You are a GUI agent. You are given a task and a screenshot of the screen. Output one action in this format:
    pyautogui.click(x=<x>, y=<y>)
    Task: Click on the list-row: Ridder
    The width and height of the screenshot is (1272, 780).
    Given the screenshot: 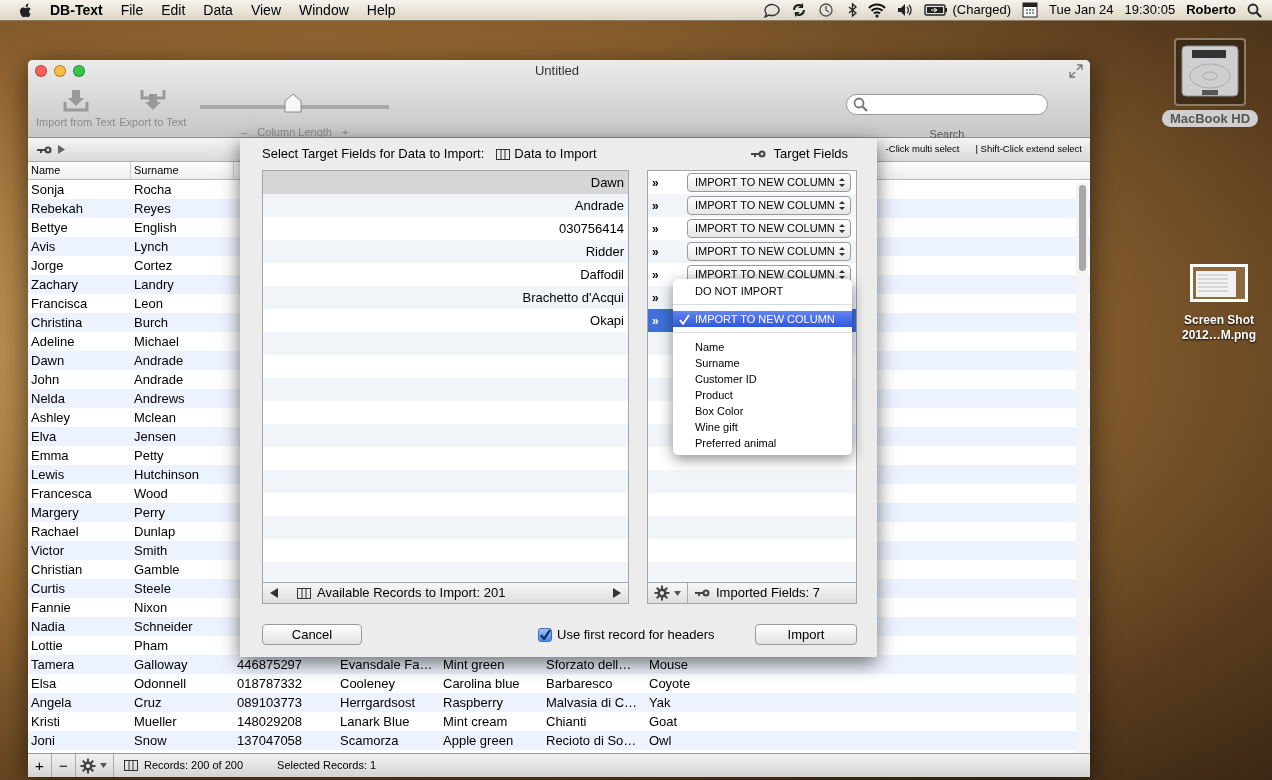 What is the action you would take?
    pyautogui.click(x=445, y=251)
    